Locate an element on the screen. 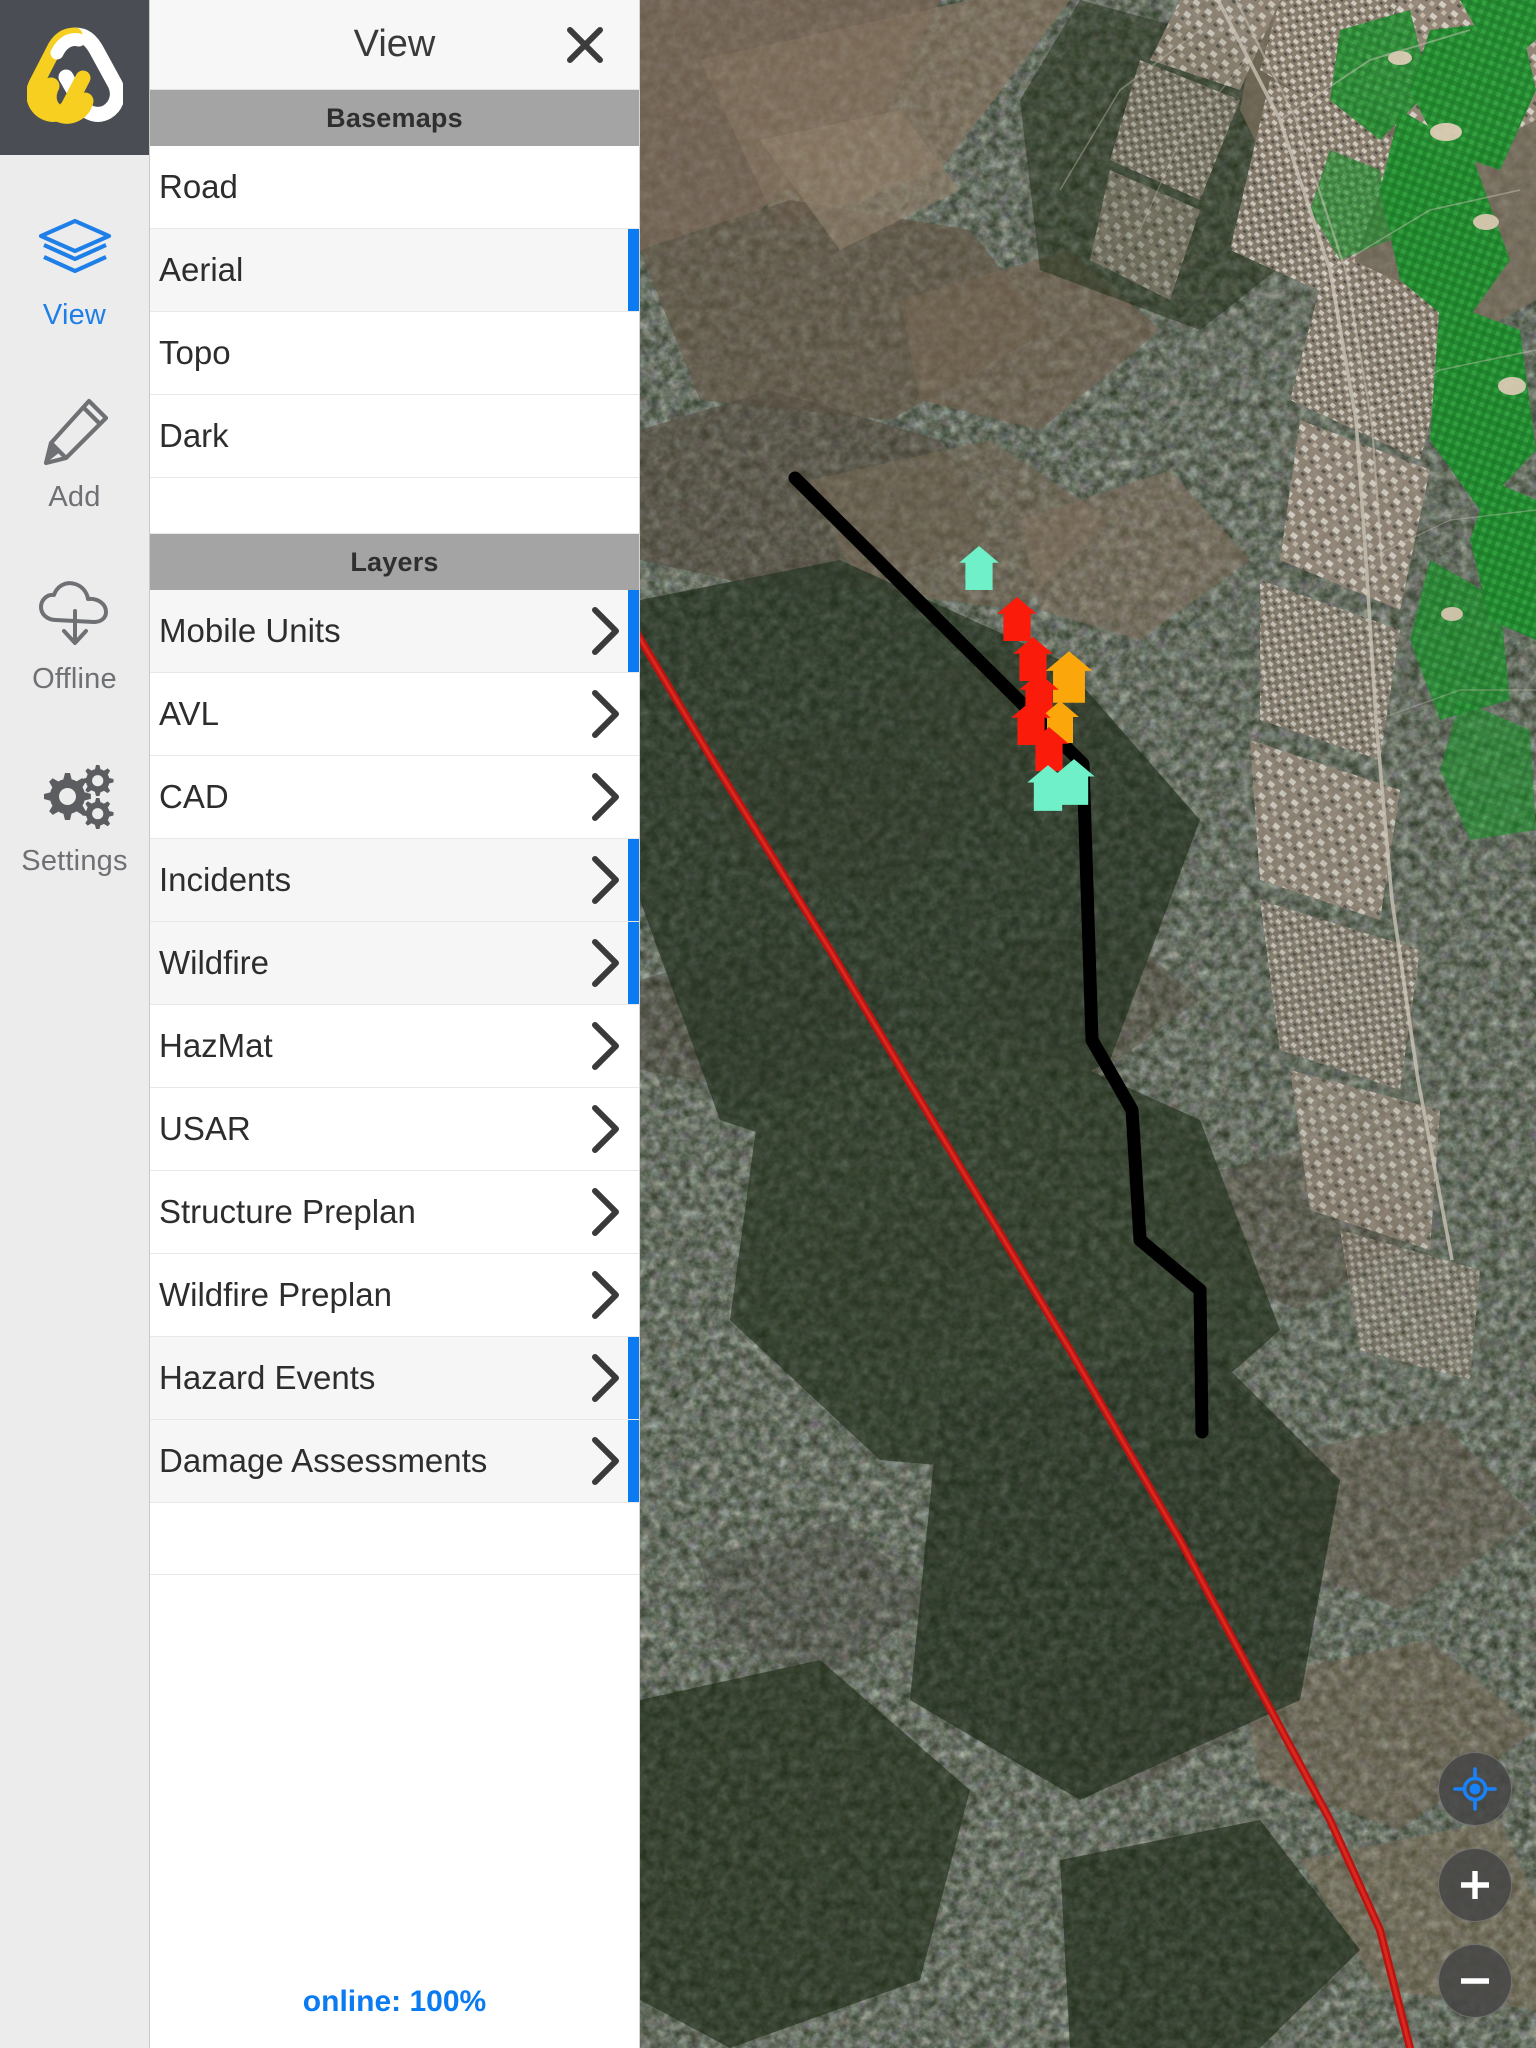  basemap-list-end-spacer is located at coordinates (394, 506).